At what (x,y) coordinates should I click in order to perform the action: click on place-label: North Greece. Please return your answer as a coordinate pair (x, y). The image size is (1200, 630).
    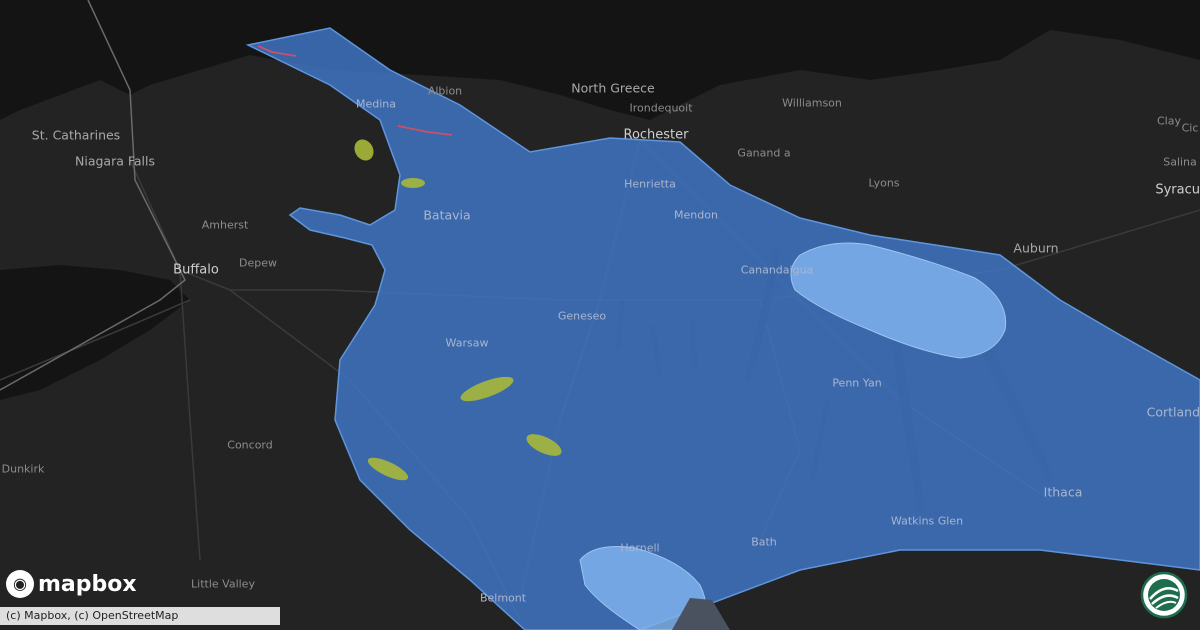
    Looking at the image, I should click on (613, 88).